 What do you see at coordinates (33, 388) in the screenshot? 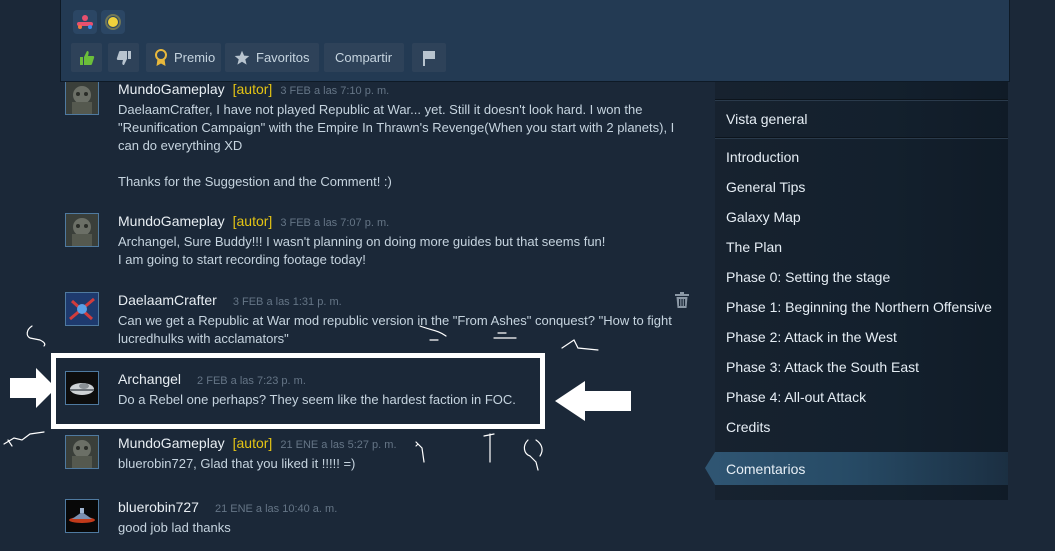
I see `annotation-arrow-right` at bounding box center [33, 388].